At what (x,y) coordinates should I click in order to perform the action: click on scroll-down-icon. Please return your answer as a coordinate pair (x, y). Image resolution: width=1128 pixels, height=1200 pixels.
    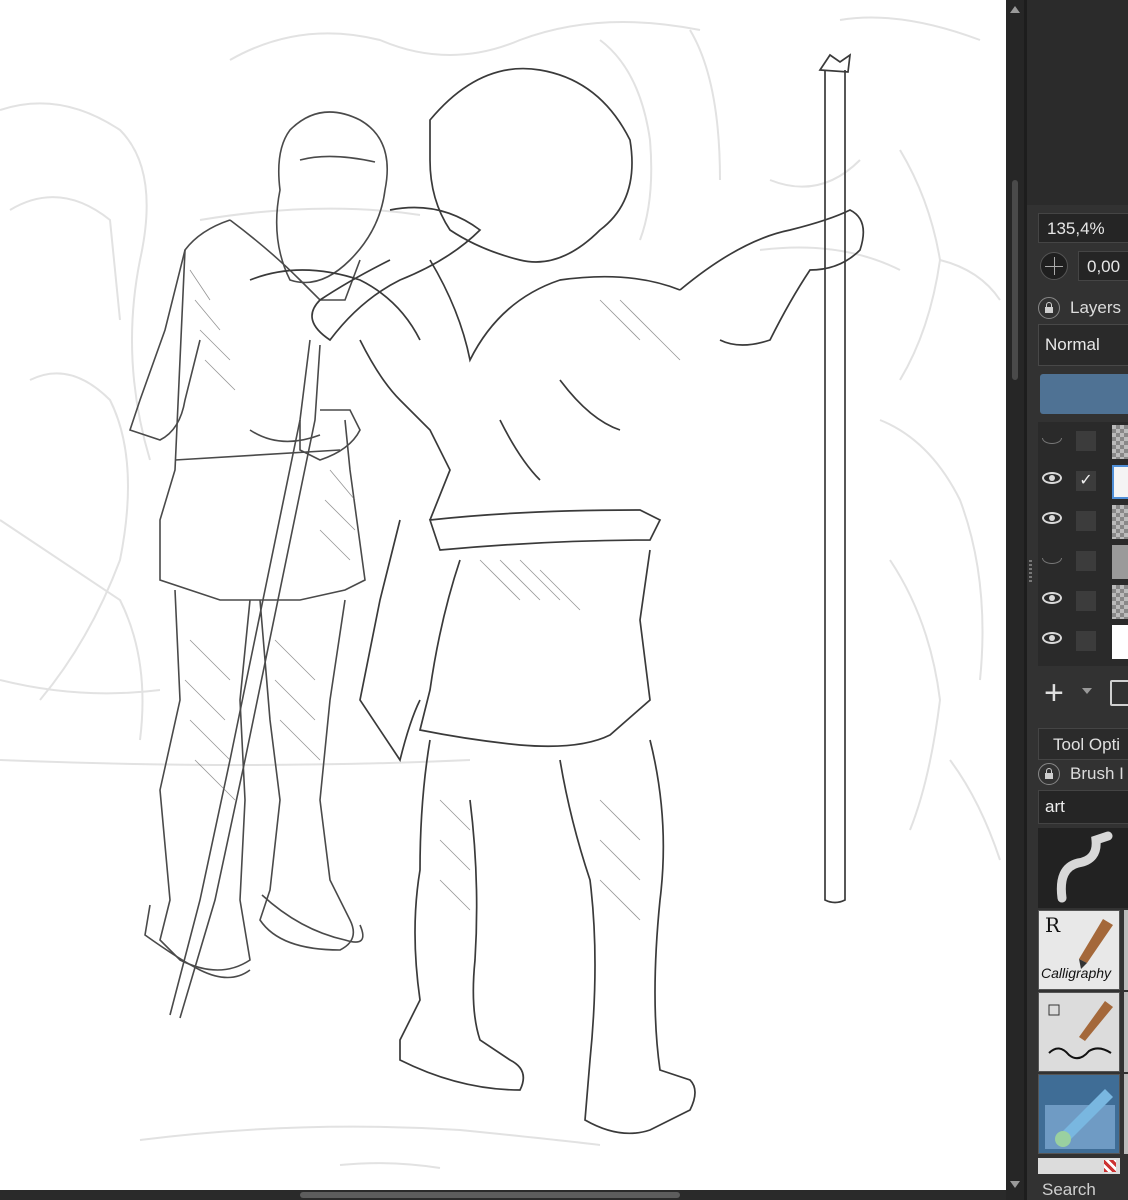
    Looking at the image, I should click on (1015, 1184).